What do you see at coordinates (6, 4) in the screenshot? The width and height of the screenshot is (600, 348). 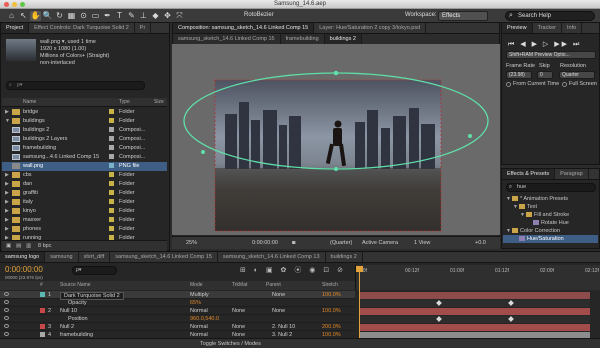 I see `close-window-button` at bounding box center [6, 4].